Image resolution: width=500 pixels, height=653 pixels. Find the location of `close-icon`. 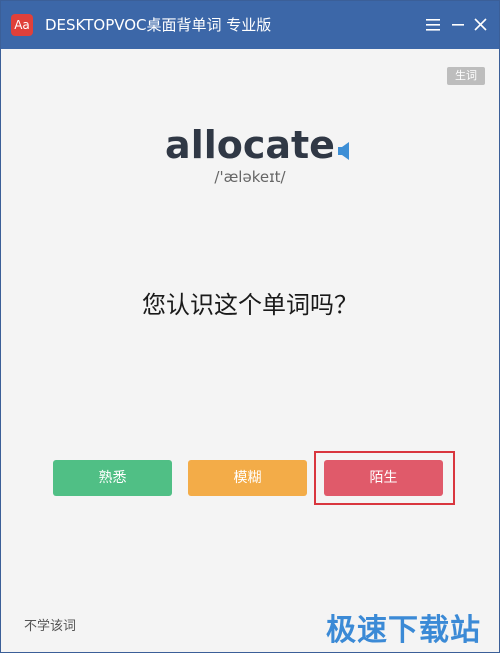

close-icon is located at coordinates (480, 24).